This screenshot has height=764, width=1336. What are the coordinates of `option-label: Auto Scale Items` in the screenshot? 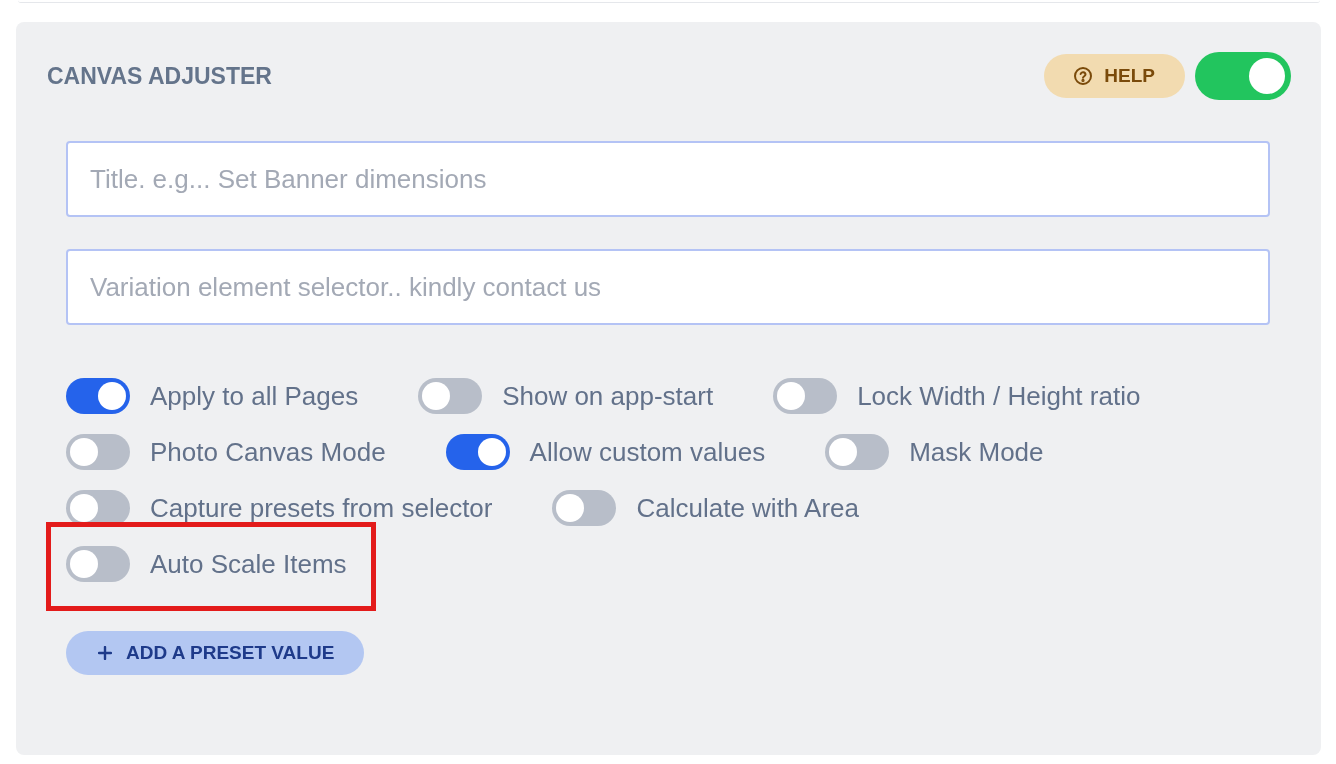 It's located at (248, 564).